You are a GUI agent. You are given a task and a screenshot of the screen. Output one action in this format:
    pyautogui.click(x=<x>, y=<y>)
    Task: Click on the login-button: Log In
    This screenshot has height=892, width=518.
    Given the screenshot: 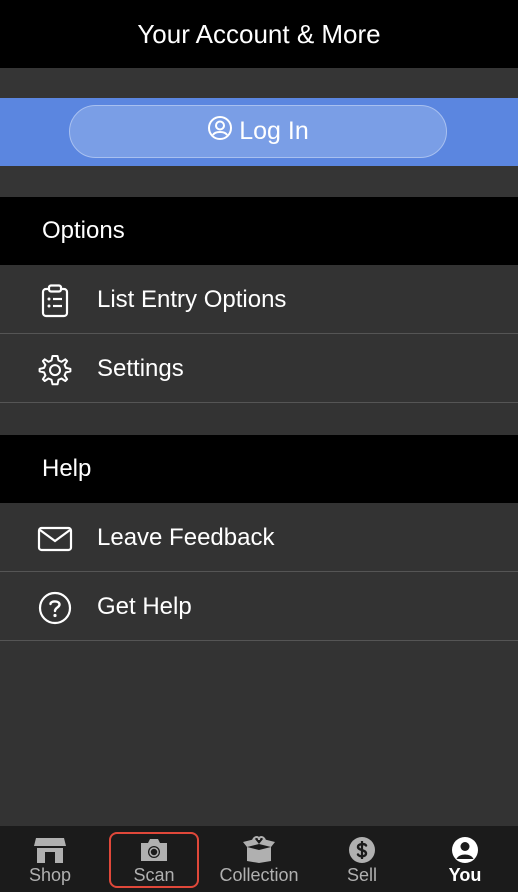 What is the action you would take?
    pyautogui.click(x=258, y=131)
    